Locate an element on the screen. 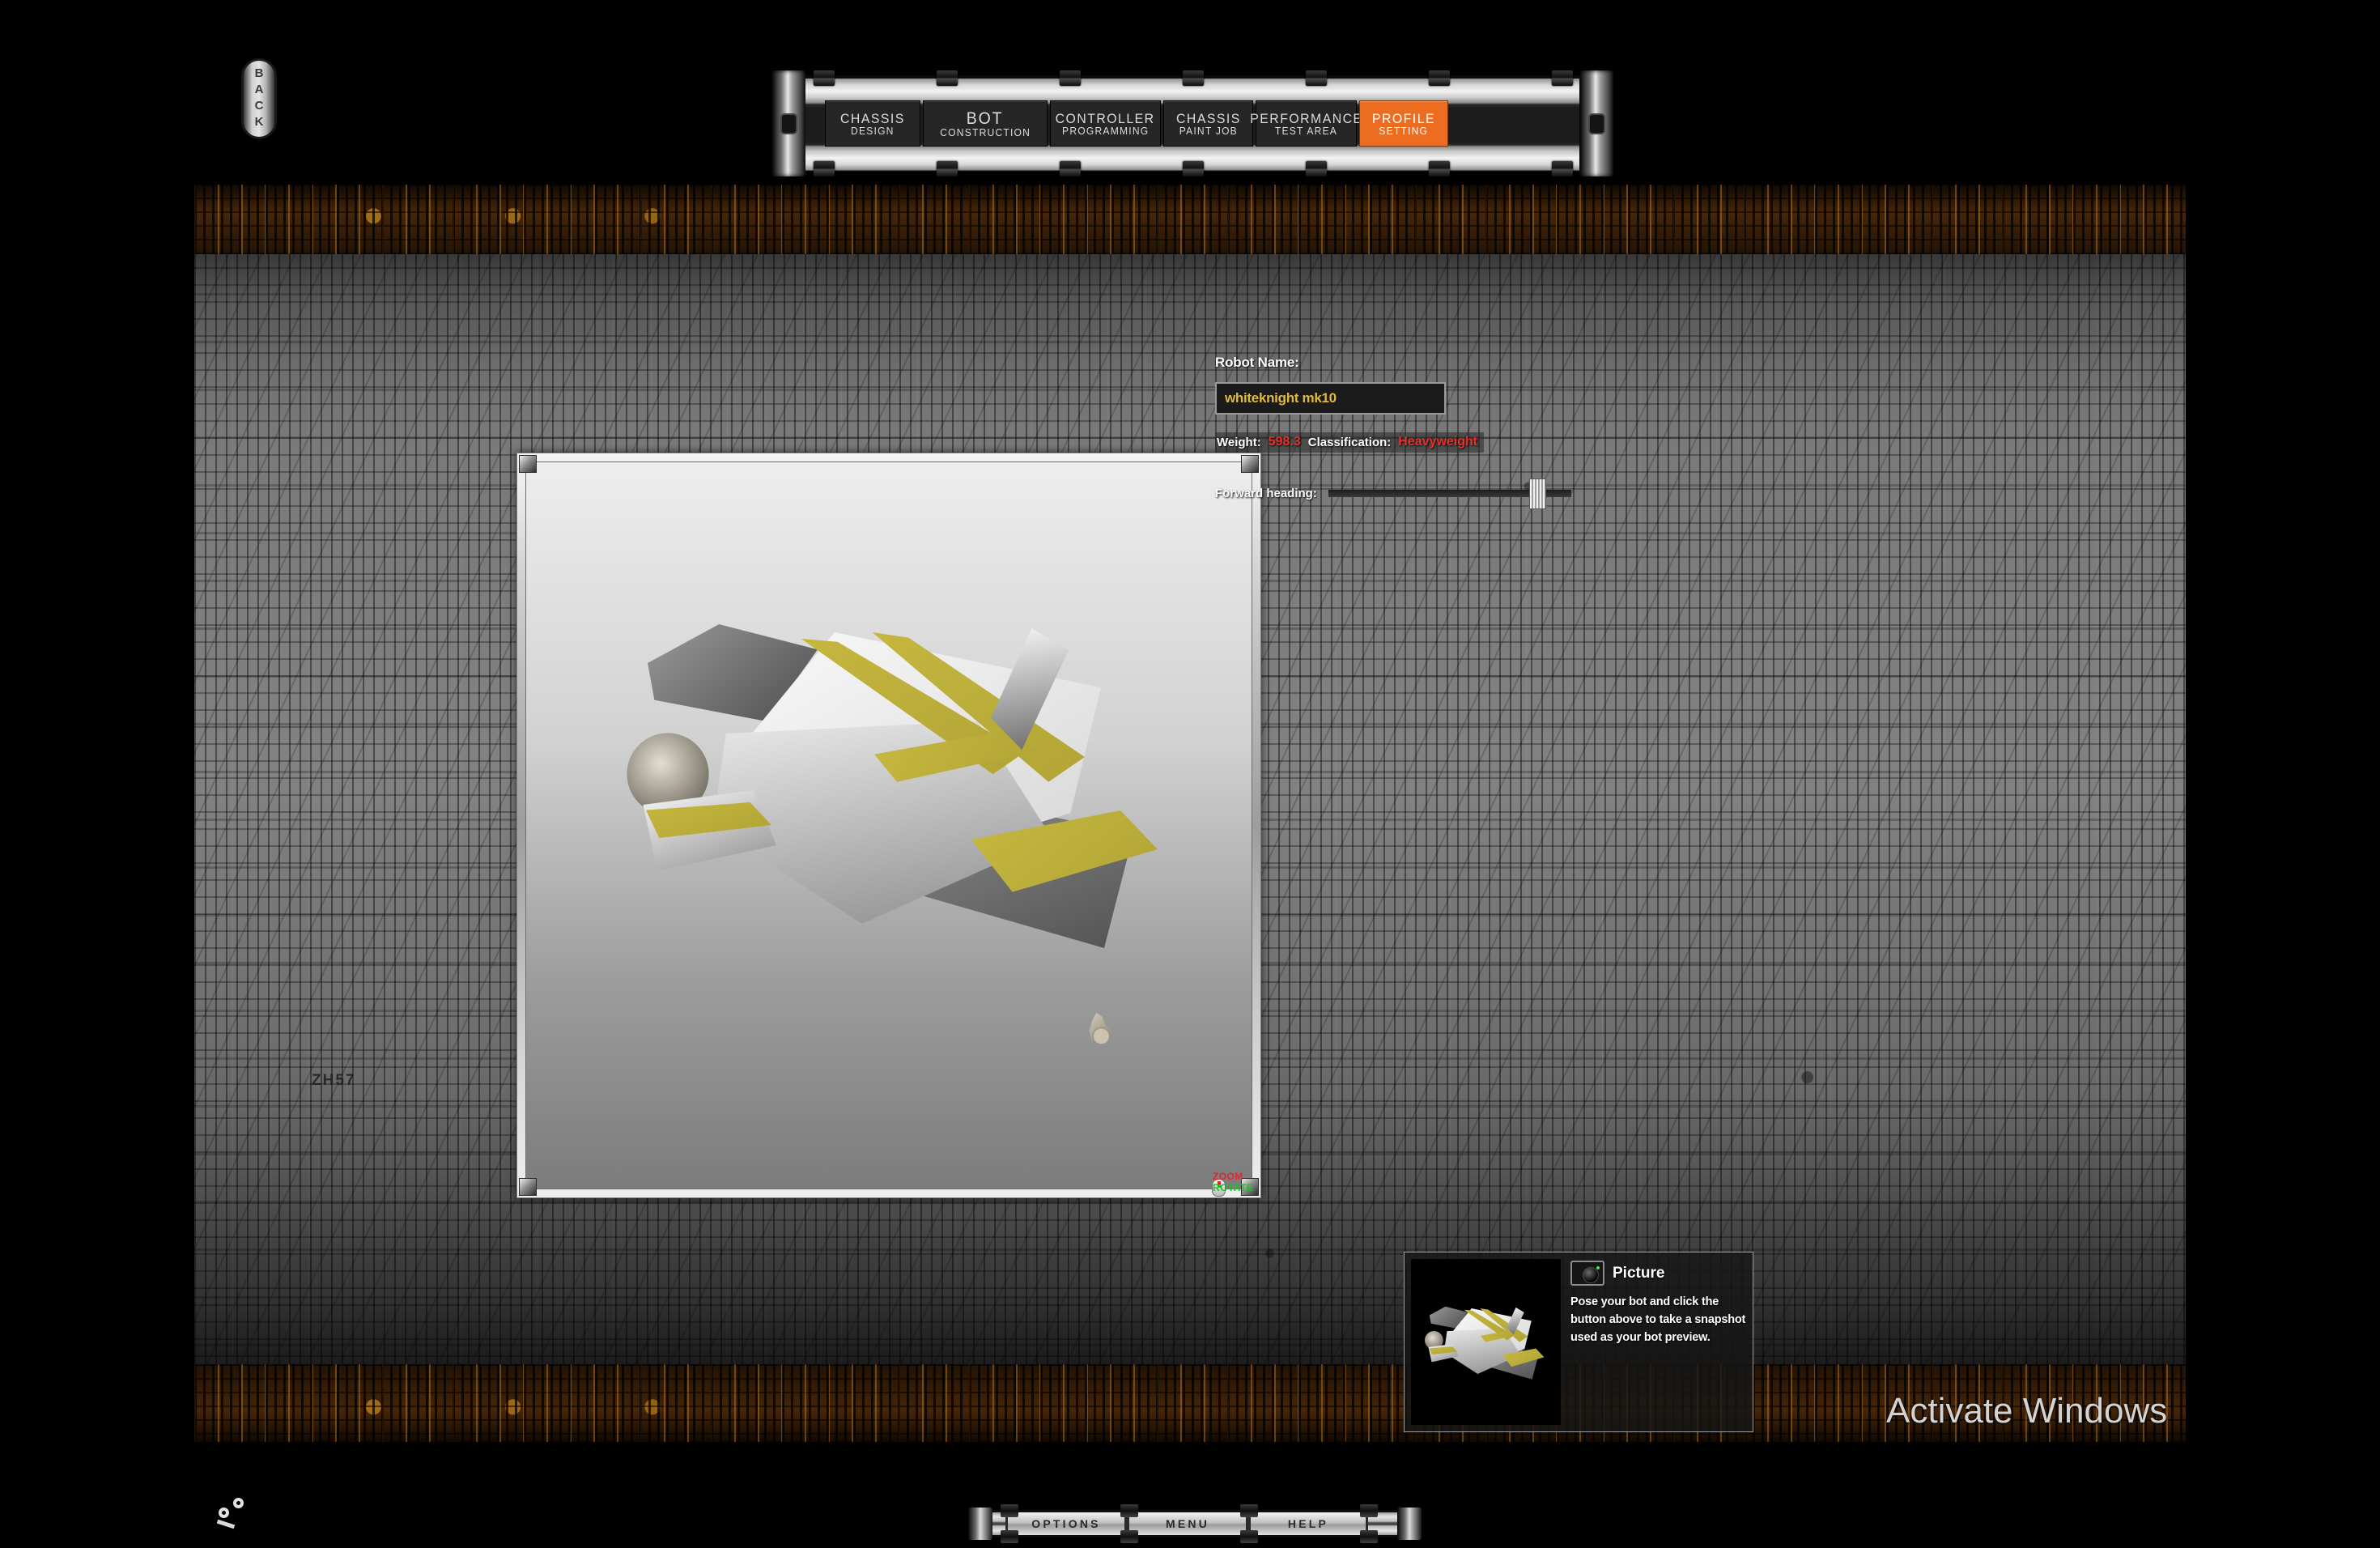  nav-cap-right is located at coordinates (1596, 123).